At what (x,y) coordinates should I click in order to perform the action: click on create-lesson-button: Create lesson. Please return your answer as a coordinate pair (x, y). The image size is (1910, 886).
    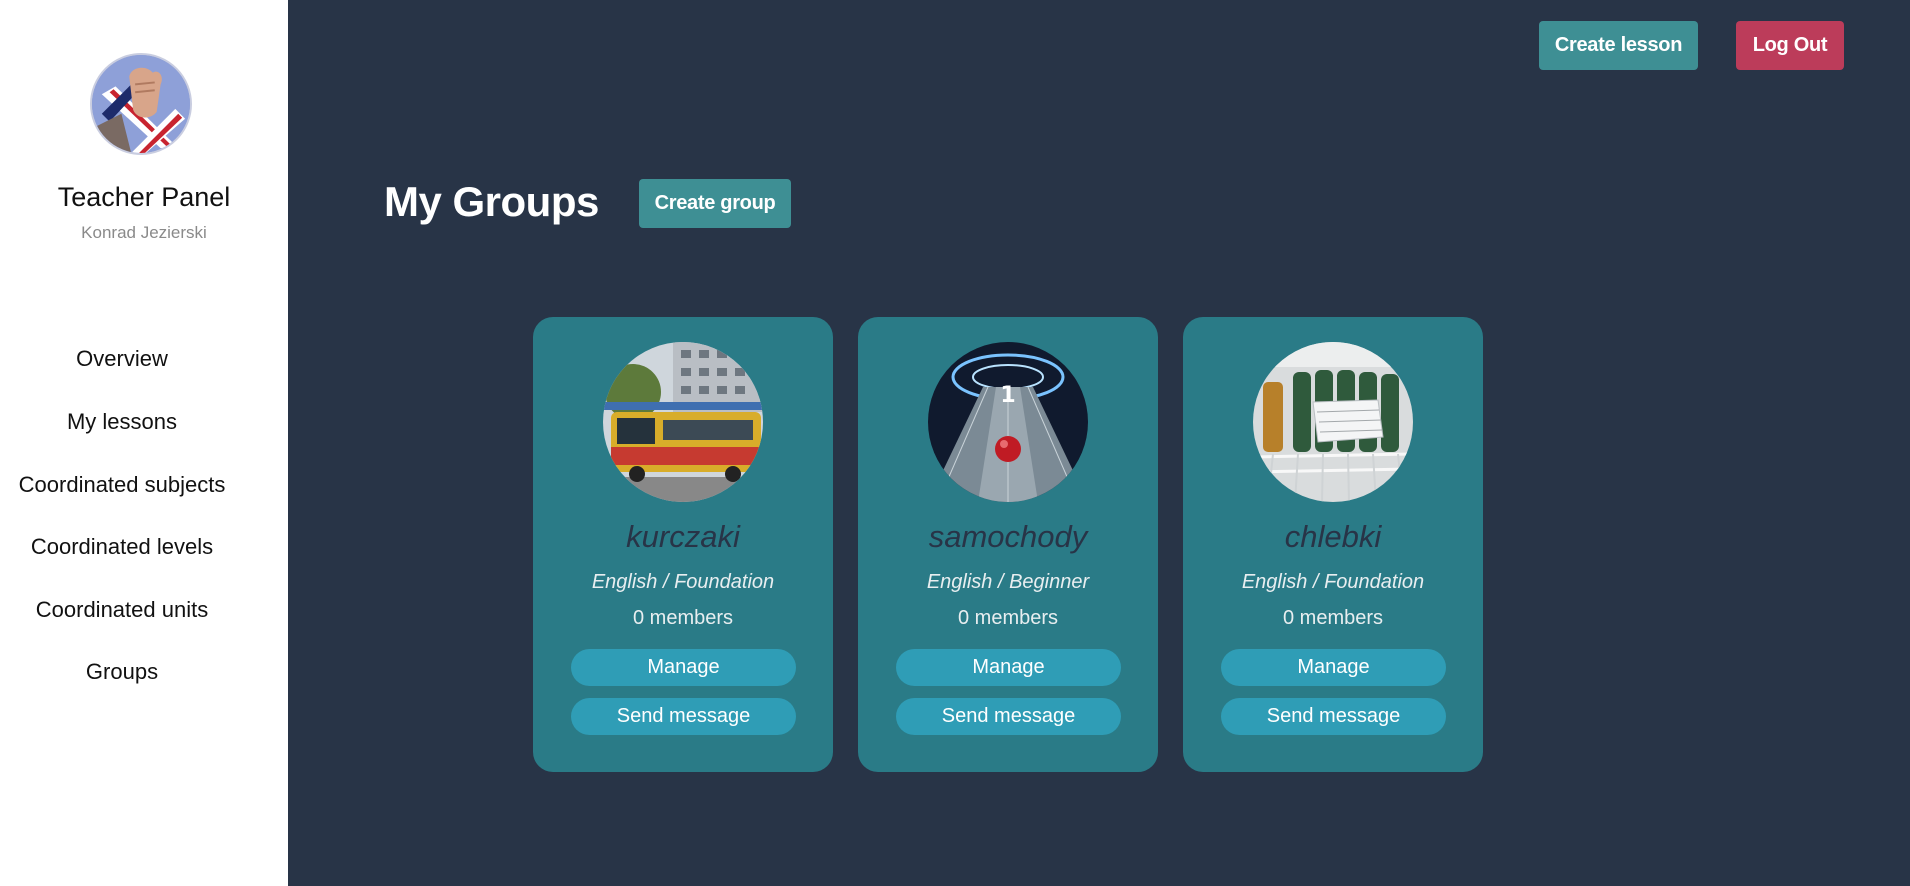
    Looking at the image, I should click on (1618, 45).